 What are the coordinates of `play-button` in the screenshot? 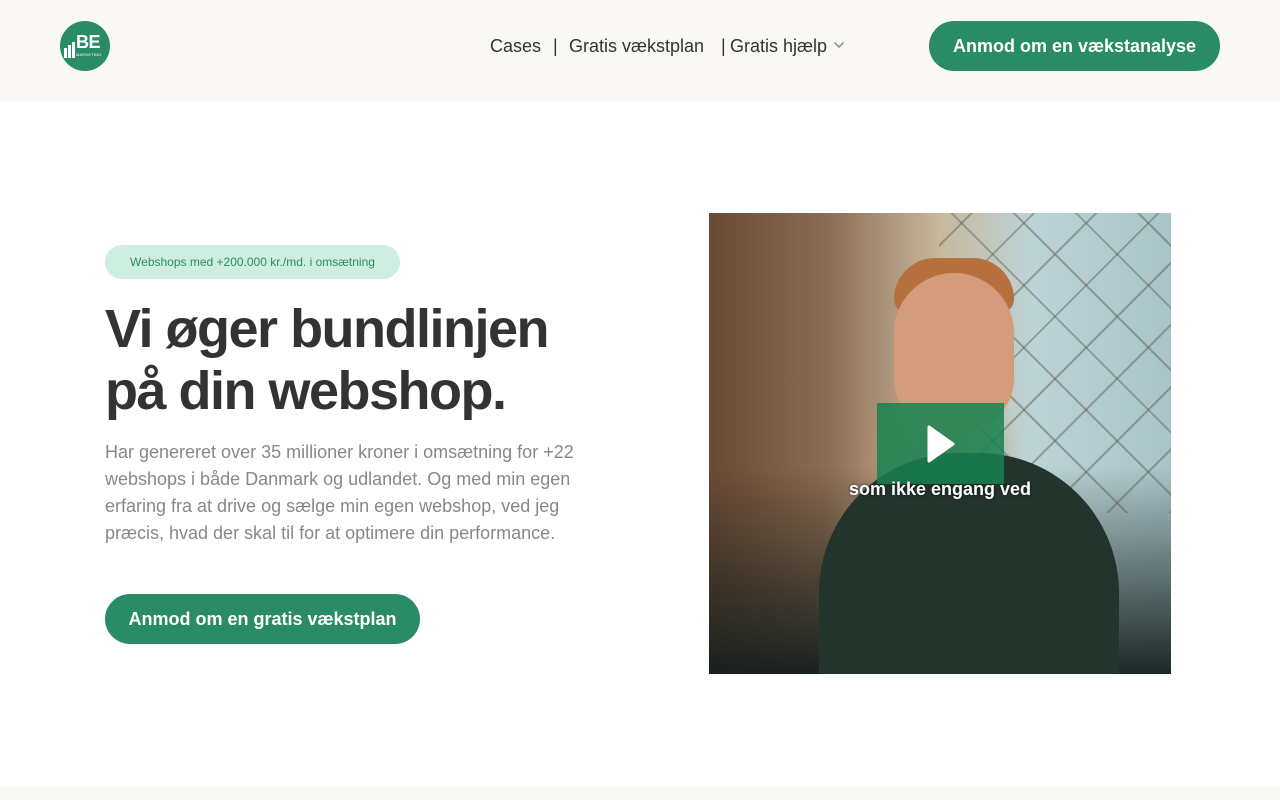 It's located at (940, 443).